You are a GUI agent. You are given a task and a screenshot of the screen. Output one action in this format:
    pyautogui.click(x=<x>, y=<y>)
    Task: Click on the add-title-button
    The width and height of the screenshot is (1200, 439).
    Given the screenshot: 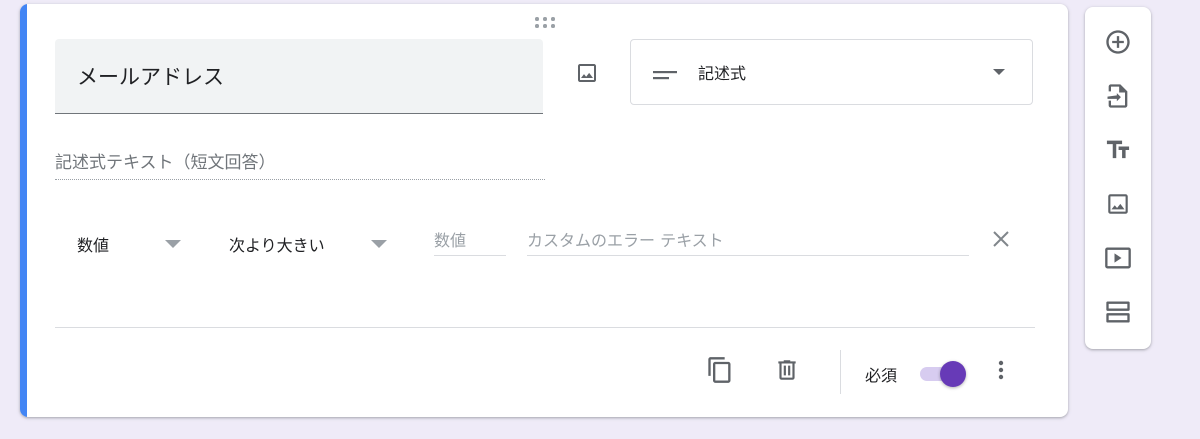 What is the action you would take?
    pyautogui.click(x=1118, y=150)
    